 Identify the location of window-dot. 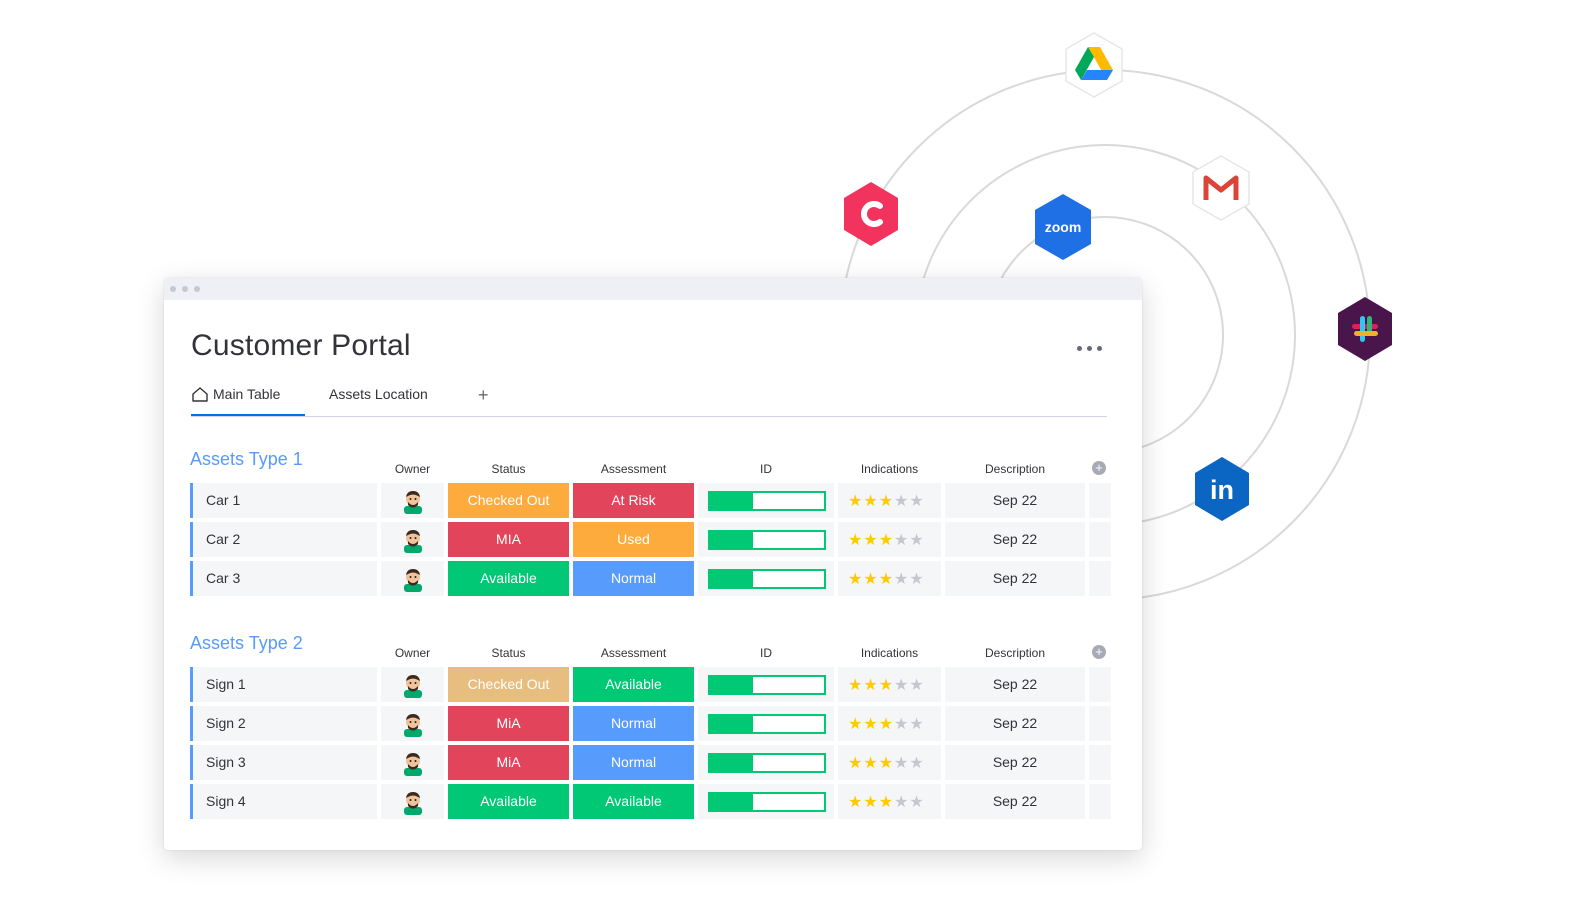
(197, 289).